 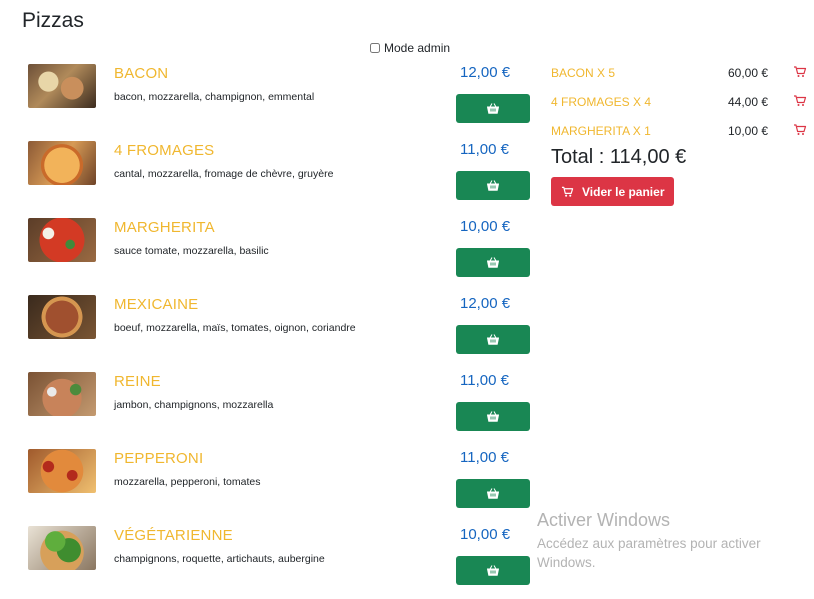 I want to click on cart-item-price: 60,00 €, so click(x=748, y=73).